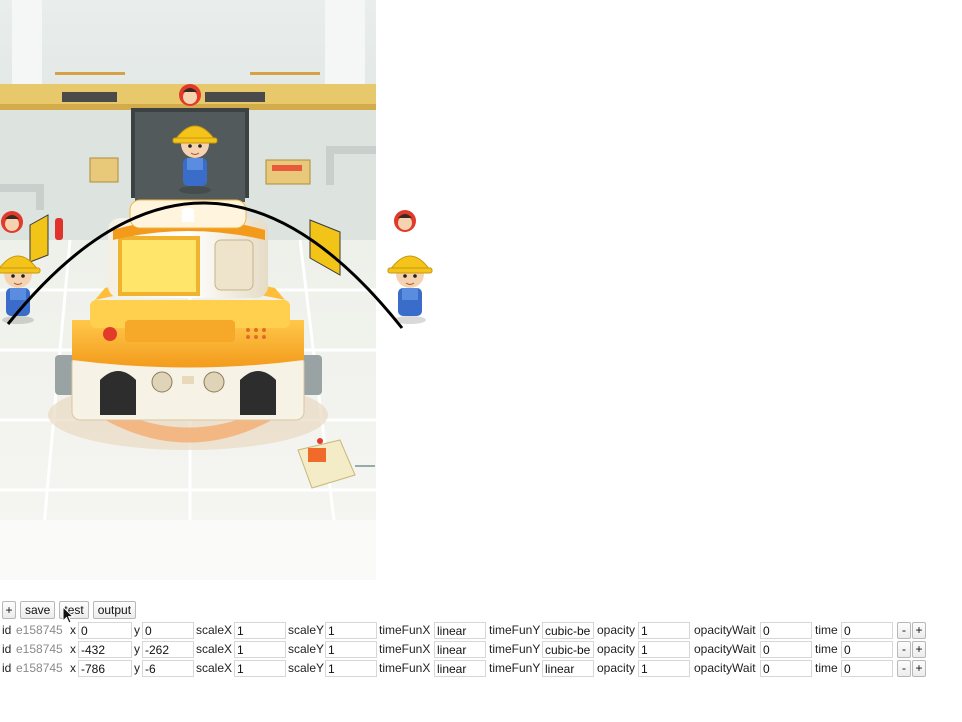  I want to click on fire-extinguisher-icon, so click(59, 229).